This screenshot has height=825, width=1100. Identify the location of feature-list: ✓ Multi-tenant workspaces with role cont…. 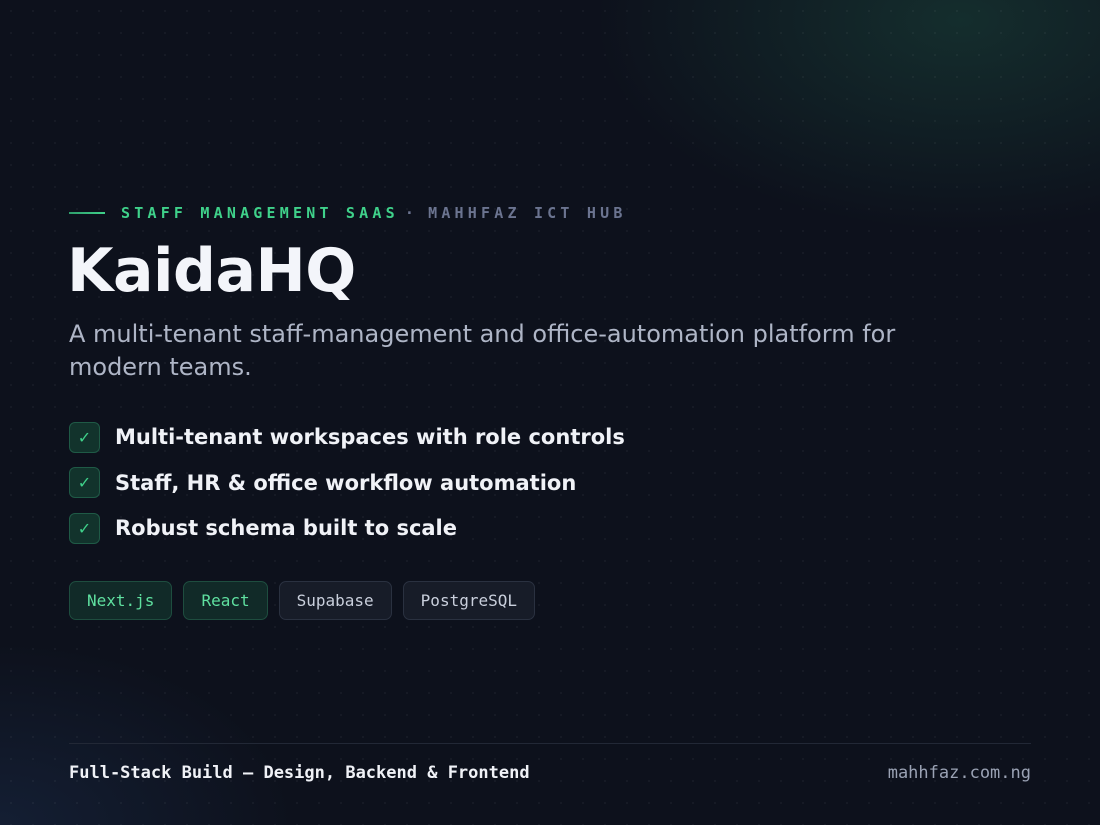
(347, 489).